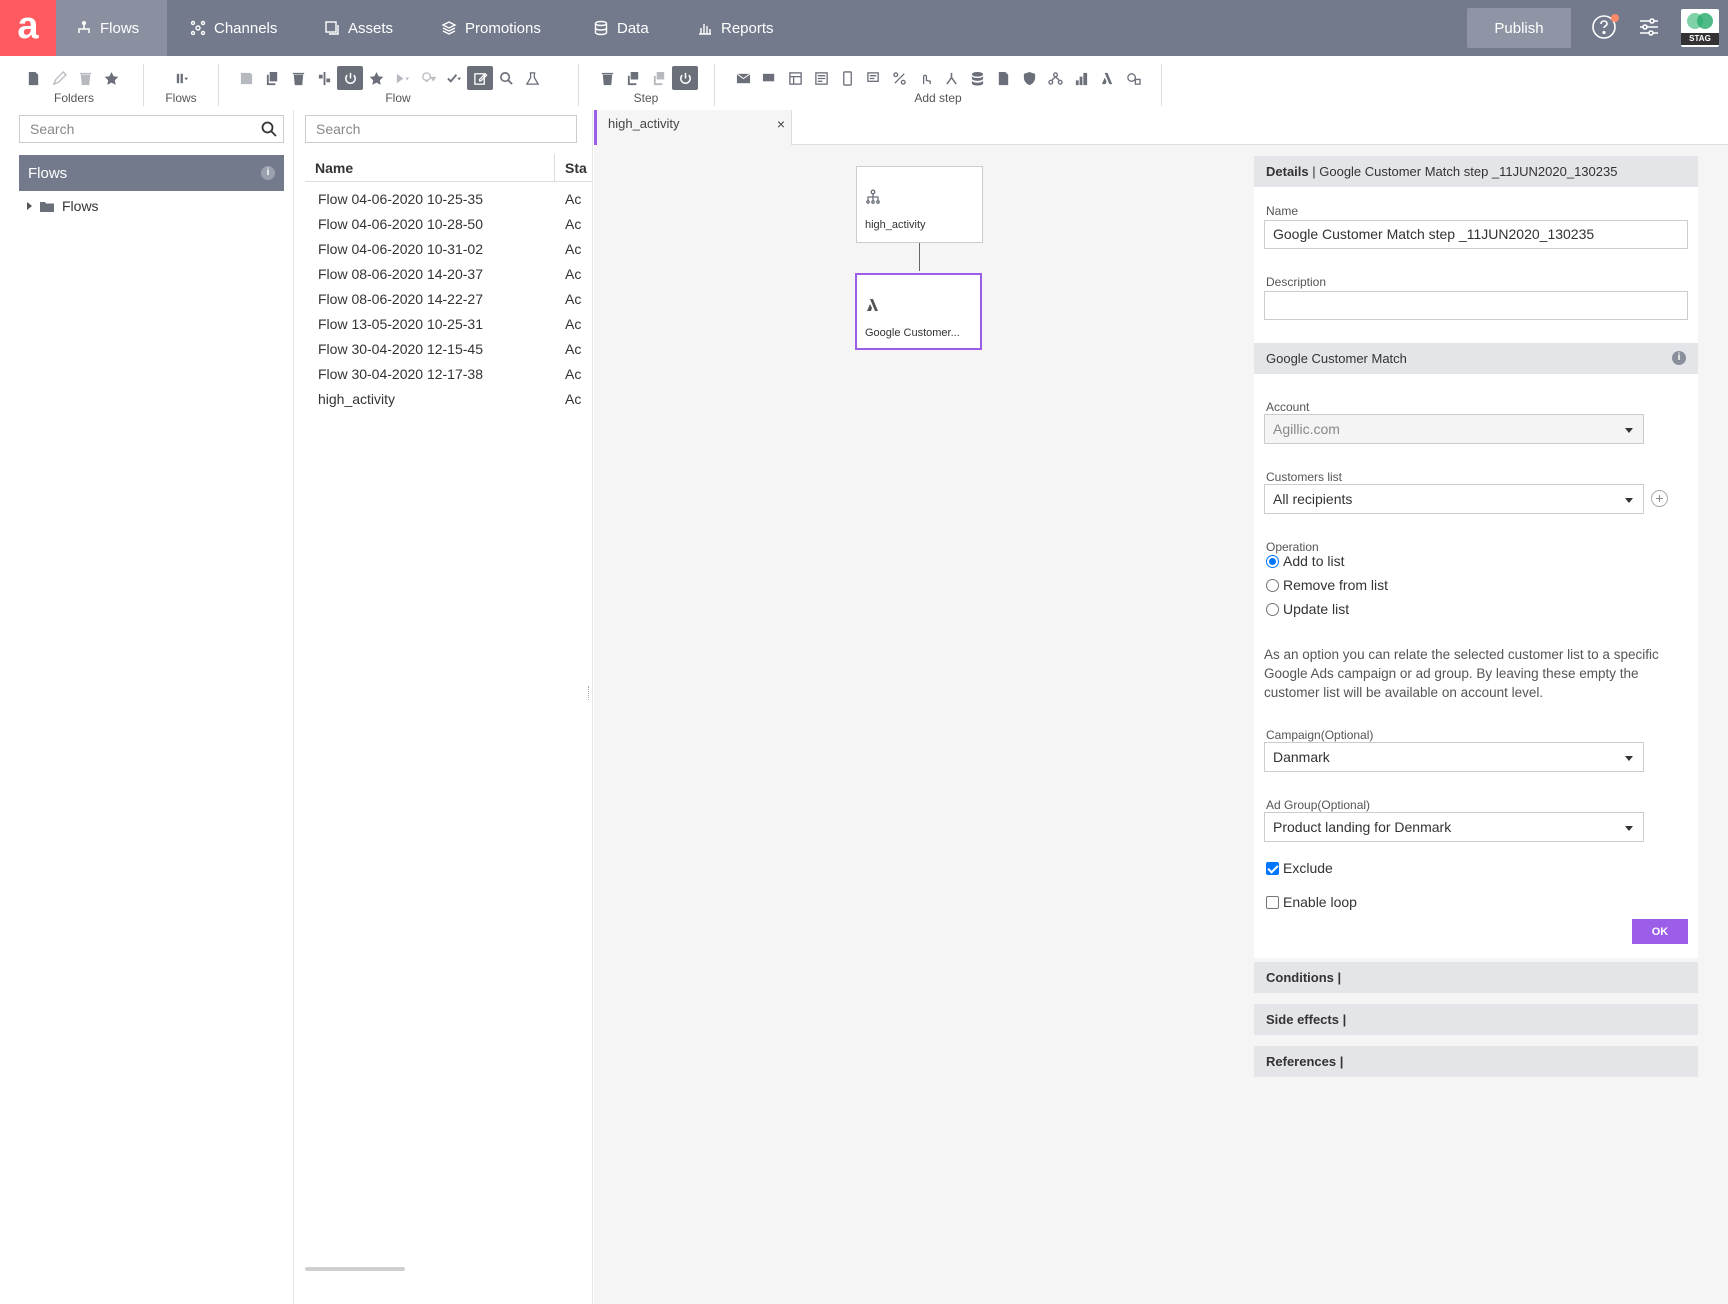  Describe the element at coordinates (350, 78) in the screenshot. I see `power-icon` at that location.